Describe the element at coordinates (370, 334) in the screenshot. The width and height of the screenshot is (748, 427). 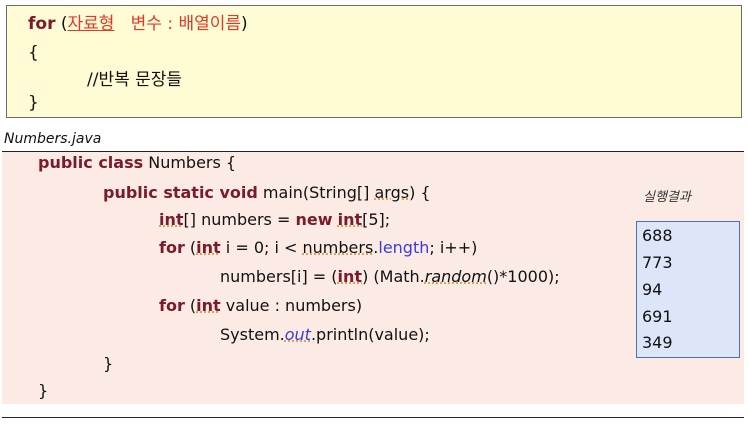
I see `println-text: .println(value);` at that location.